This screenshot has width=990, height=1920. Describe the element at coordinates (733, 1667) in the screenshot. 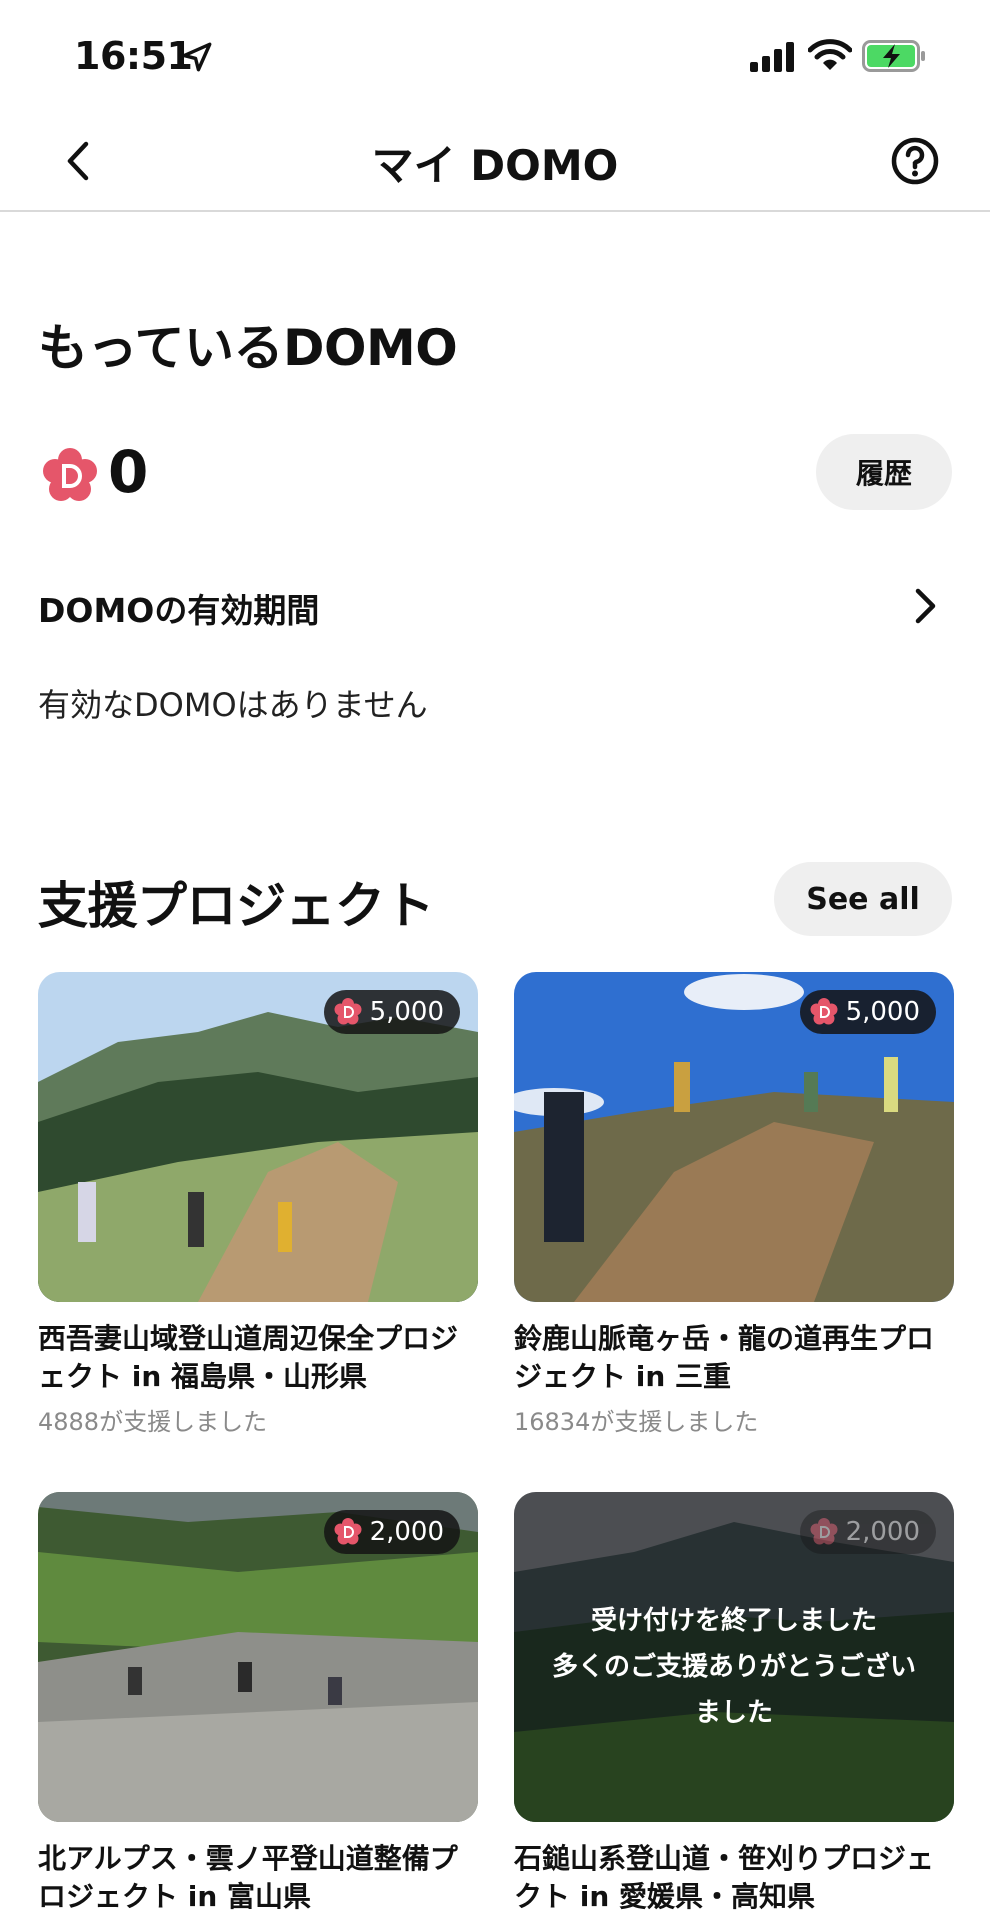

I see `closed-line: 多くのご支援ありがとうござい` at that location.